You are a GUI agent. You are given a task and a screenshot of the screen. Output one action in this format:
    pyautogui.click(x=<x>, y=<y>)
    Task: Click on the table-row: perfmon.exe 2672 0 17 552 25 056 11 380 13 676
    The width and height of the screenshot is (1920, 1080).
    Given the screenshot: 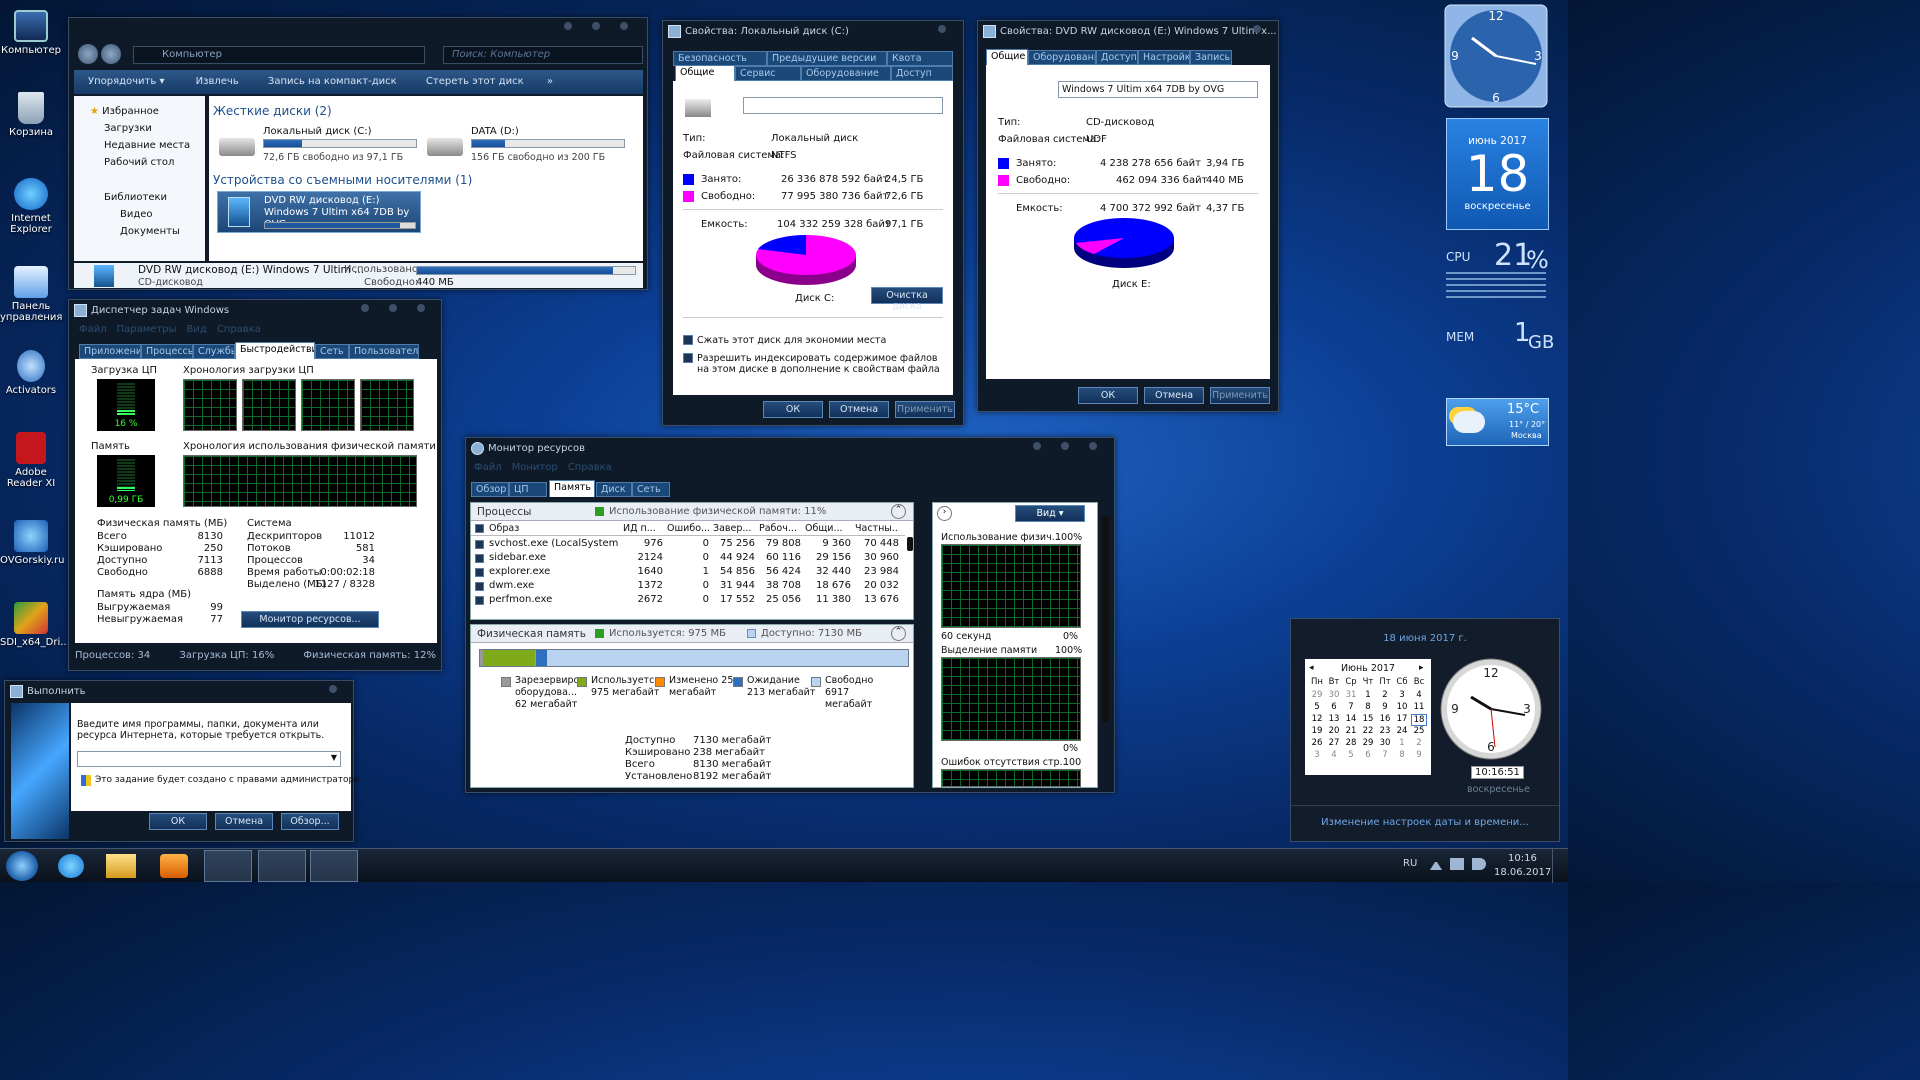 What is the action you would take?
    pyautogui.click(x=688, y=601)
    